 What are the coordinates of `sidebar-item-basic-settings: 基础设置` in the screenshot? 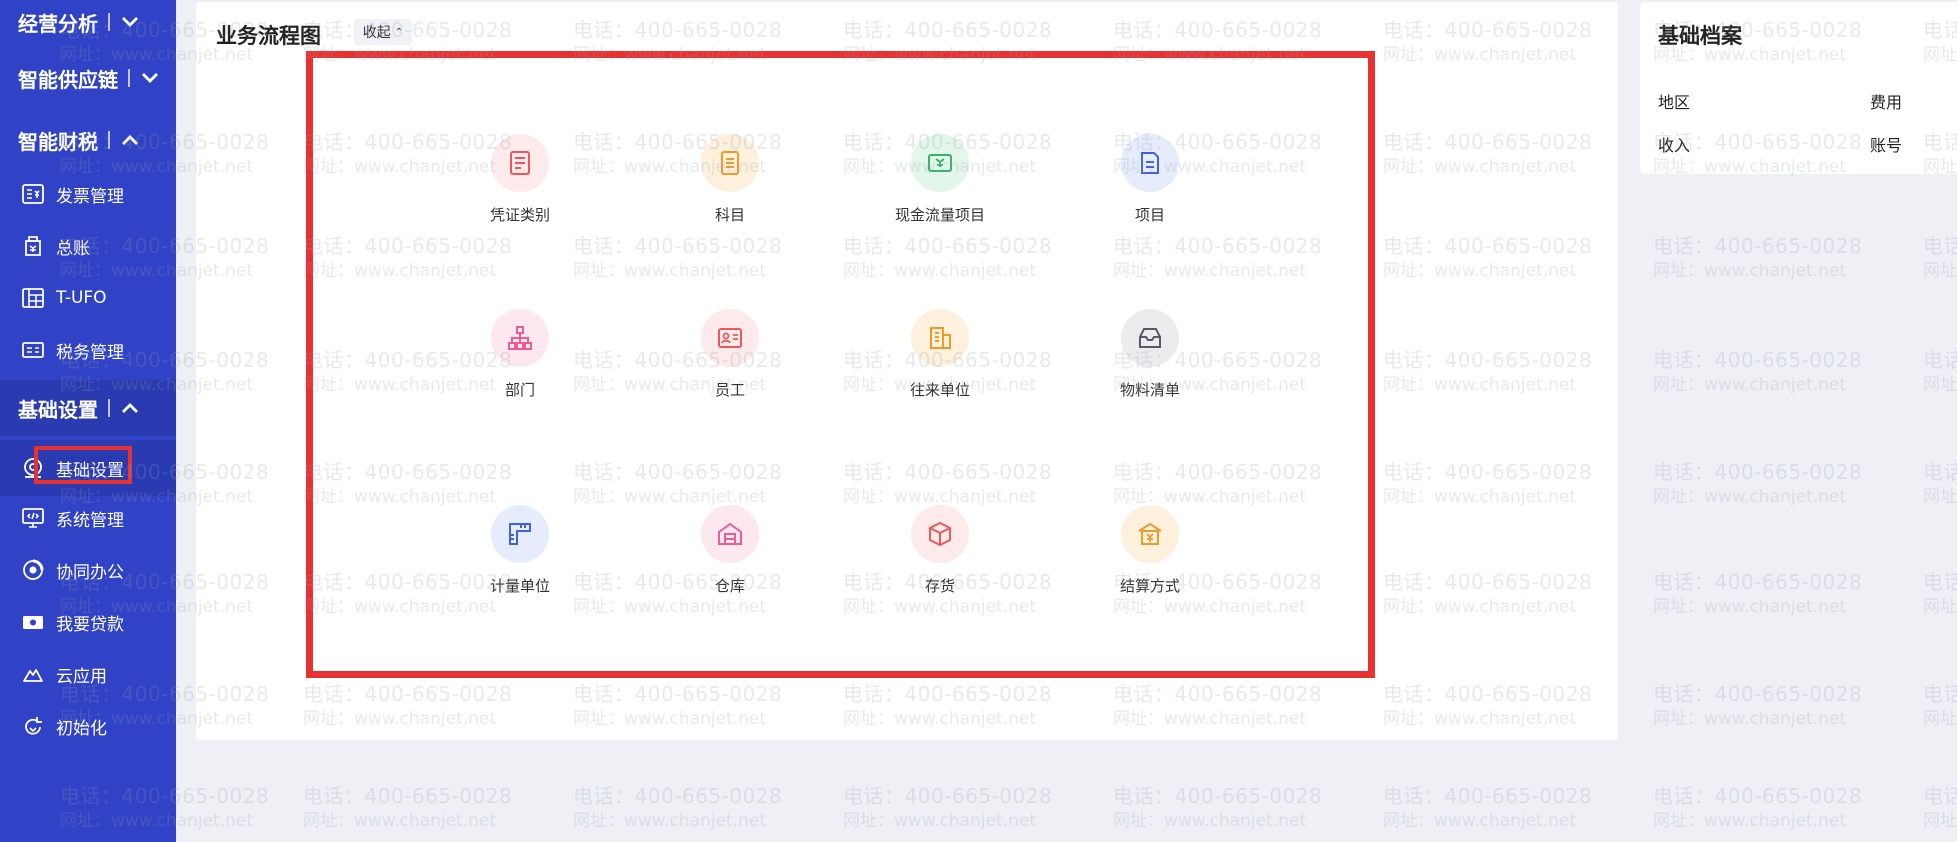 It's located at (88, 468).